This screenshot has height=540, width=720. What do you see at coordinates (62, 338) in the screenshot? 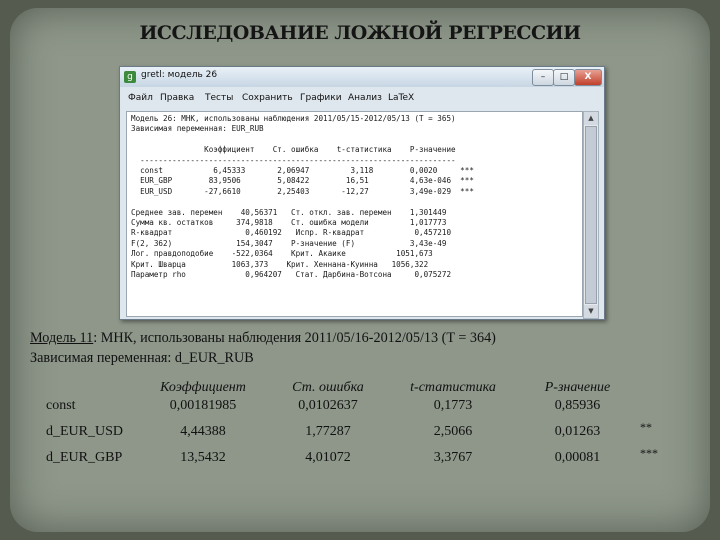
I see `model-number: Модель 11` at bounding box center [62, 338].